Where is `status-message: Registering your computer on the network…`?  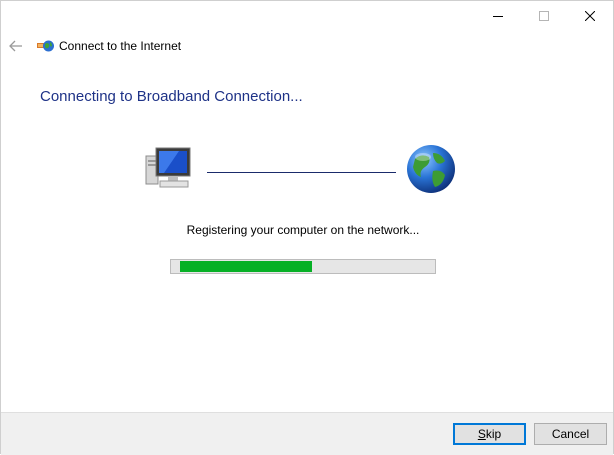
status-message: Registering your computer on the network… is located at coordinates (303, 230).